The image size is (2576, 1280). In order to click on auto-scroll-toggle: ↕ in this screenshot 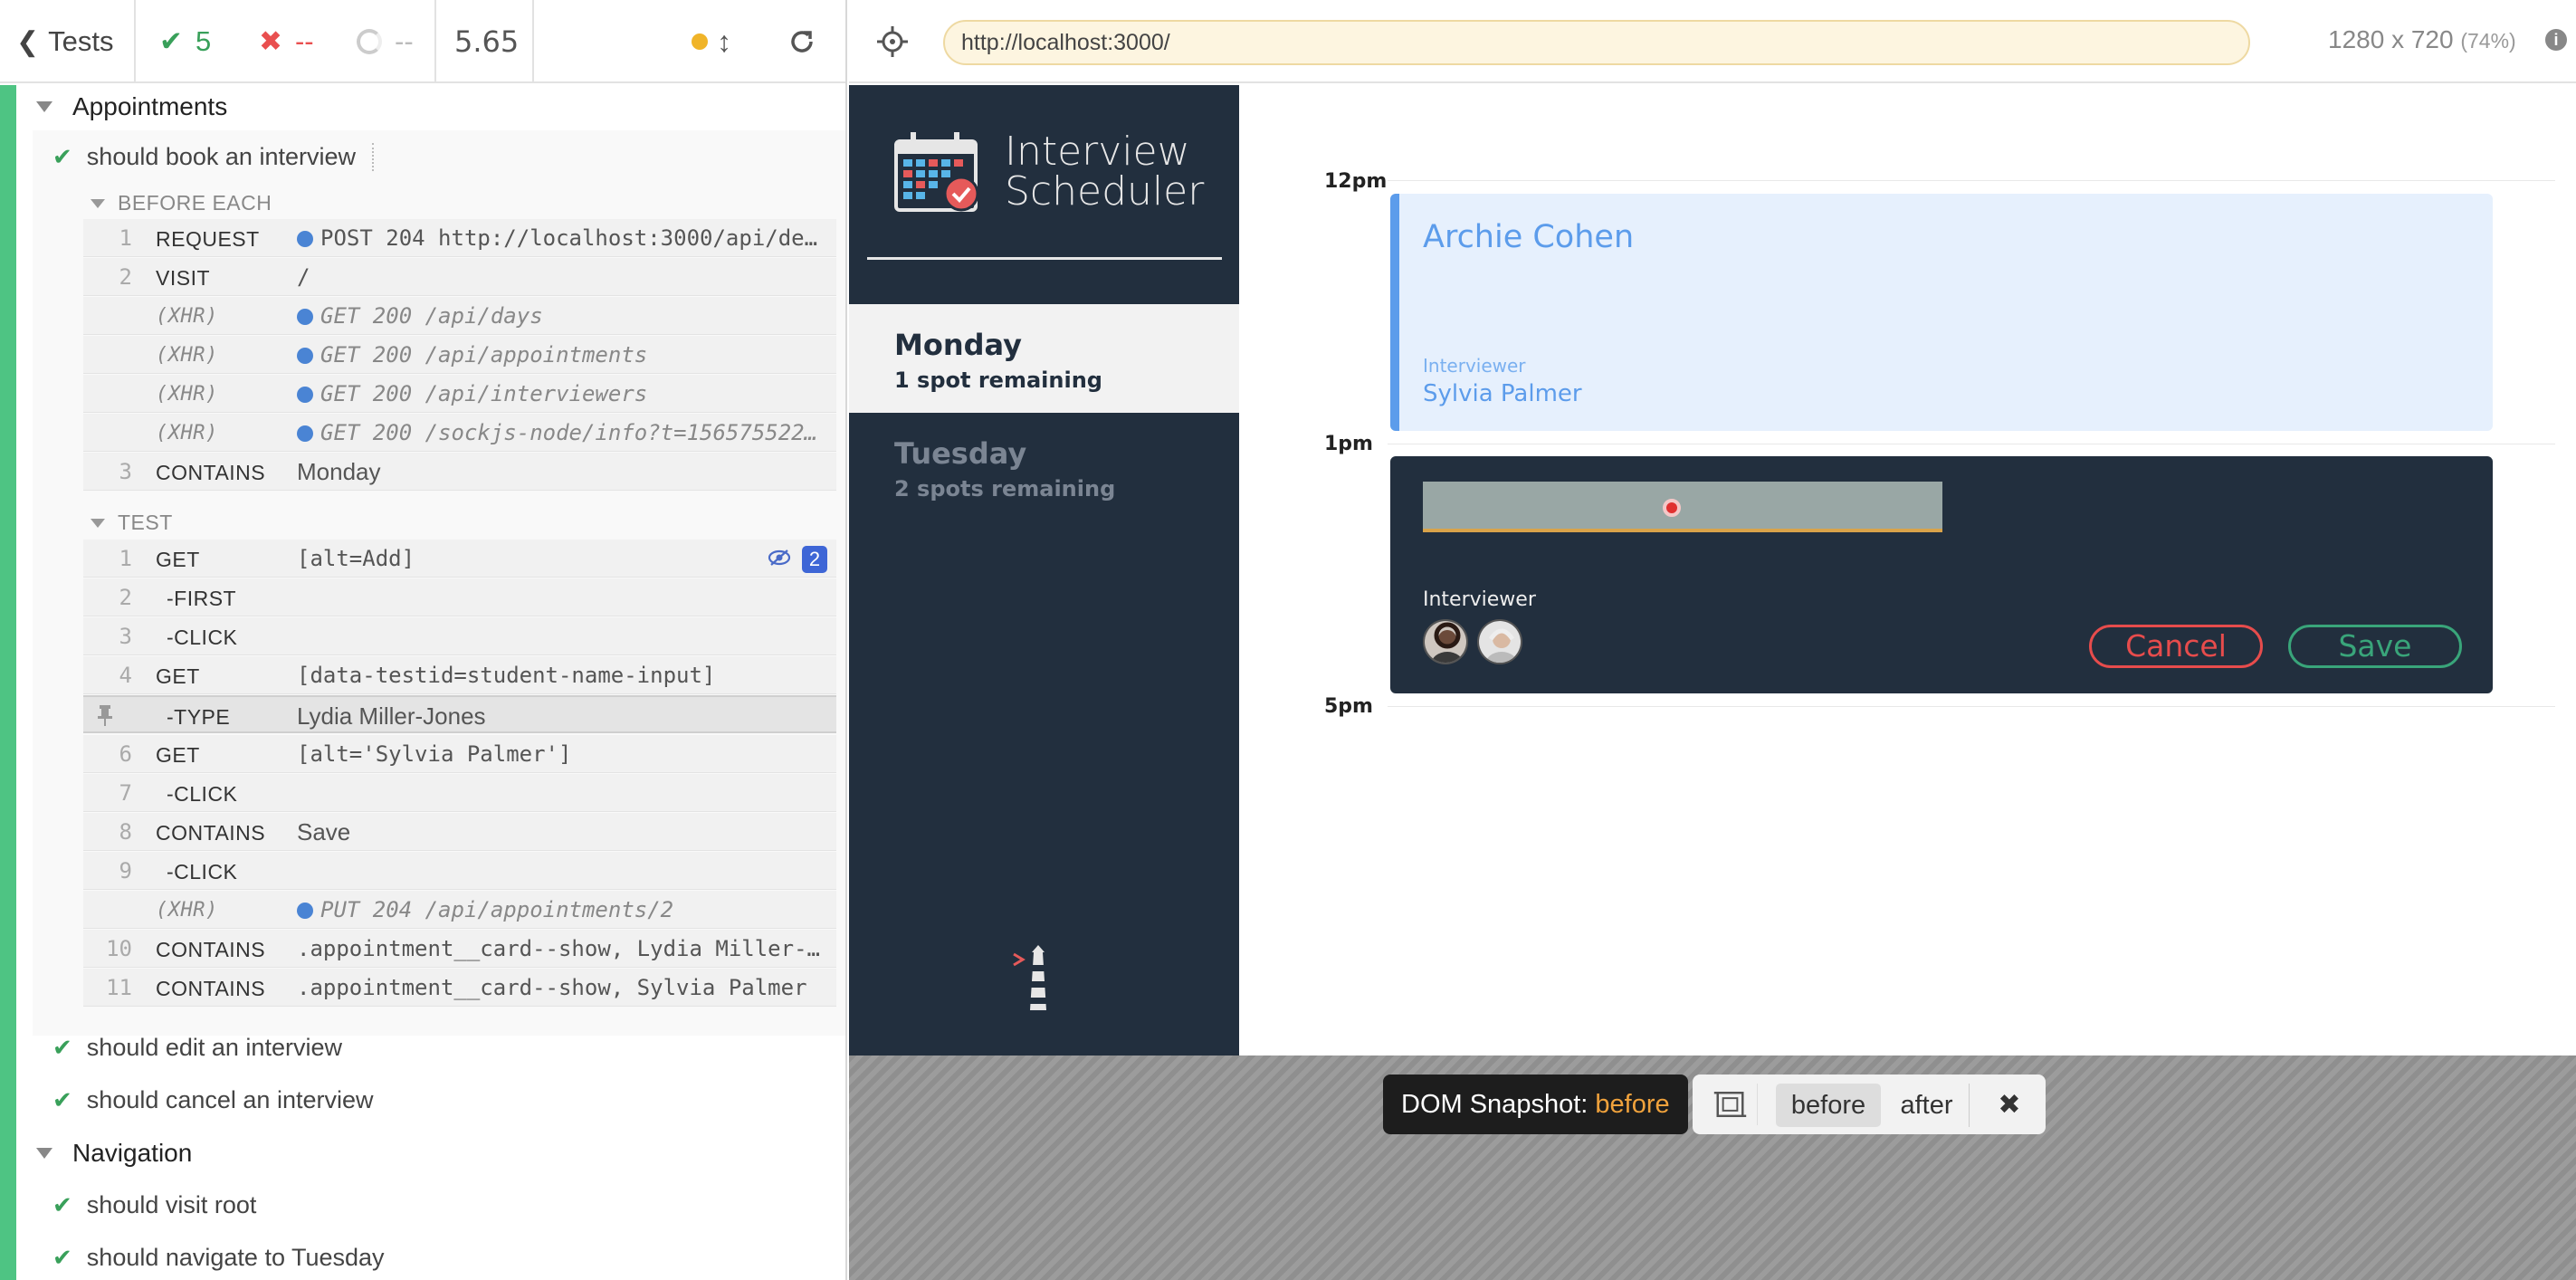, I will do `click(711, 41)`.